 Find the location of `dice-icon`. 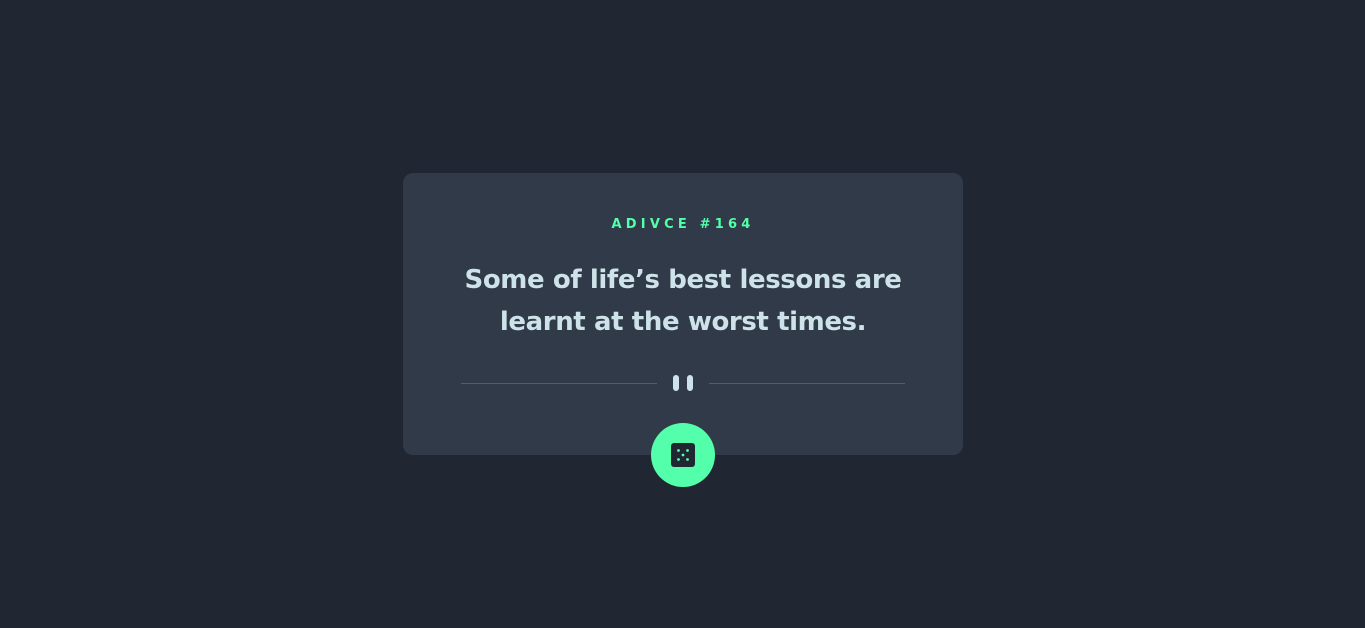

dice-icon is located at coordinates (683, 455).